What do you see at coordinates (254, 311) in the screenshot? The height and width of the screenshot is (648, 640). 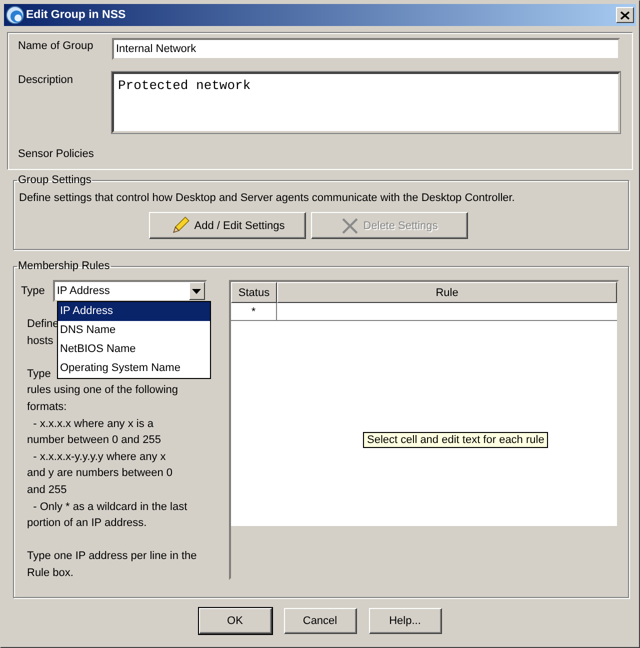 I see `table-cell: *` at bounding box center [254, 311].